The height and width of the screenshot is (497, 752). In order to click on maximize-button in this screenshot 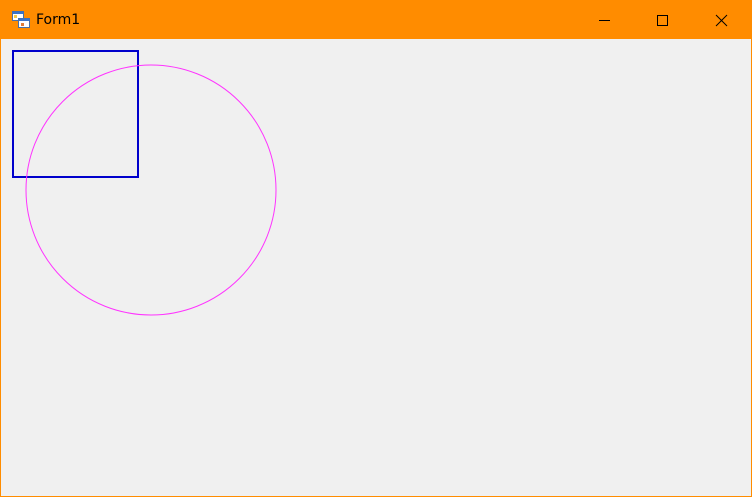, I will do `click(662, 20)`.